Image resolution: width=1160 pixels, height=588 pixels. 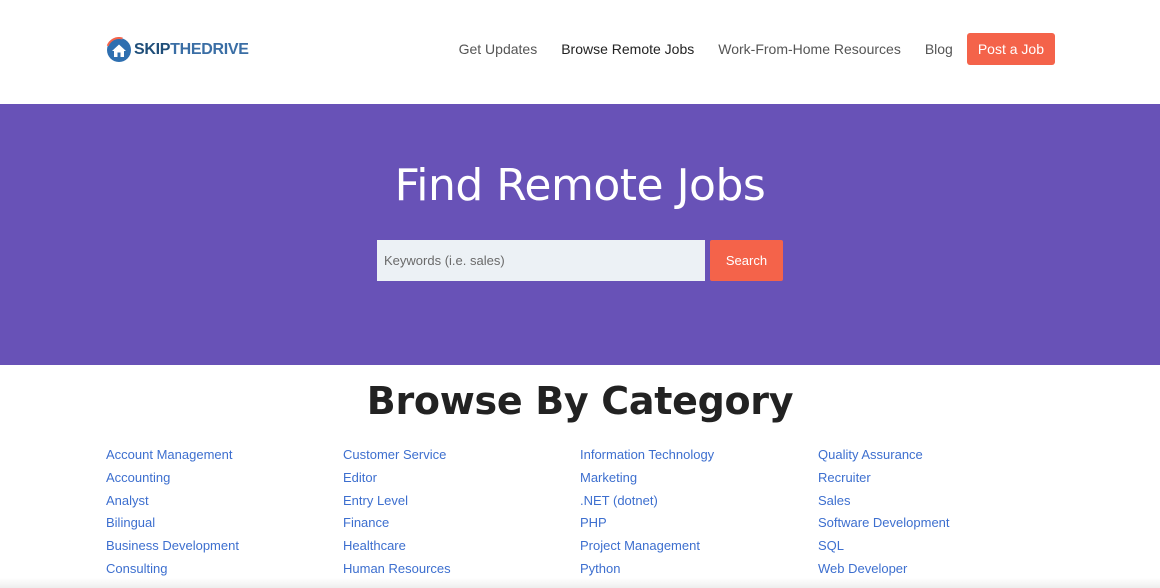 What do you see at coordinates (397, 546) in the screenshot?
I see `category-link: Healthcare` at bounding box center [397, 546].